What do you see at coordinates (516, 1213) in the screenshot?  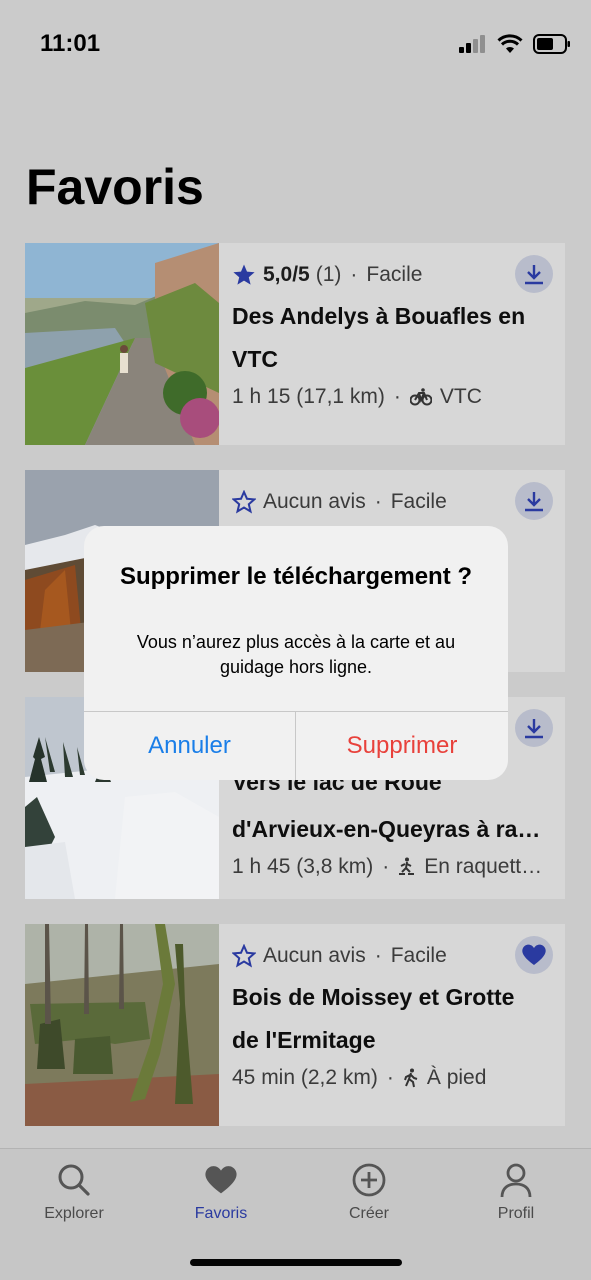 I see `tab-label: Profil` at bounding box center [516, 1213].